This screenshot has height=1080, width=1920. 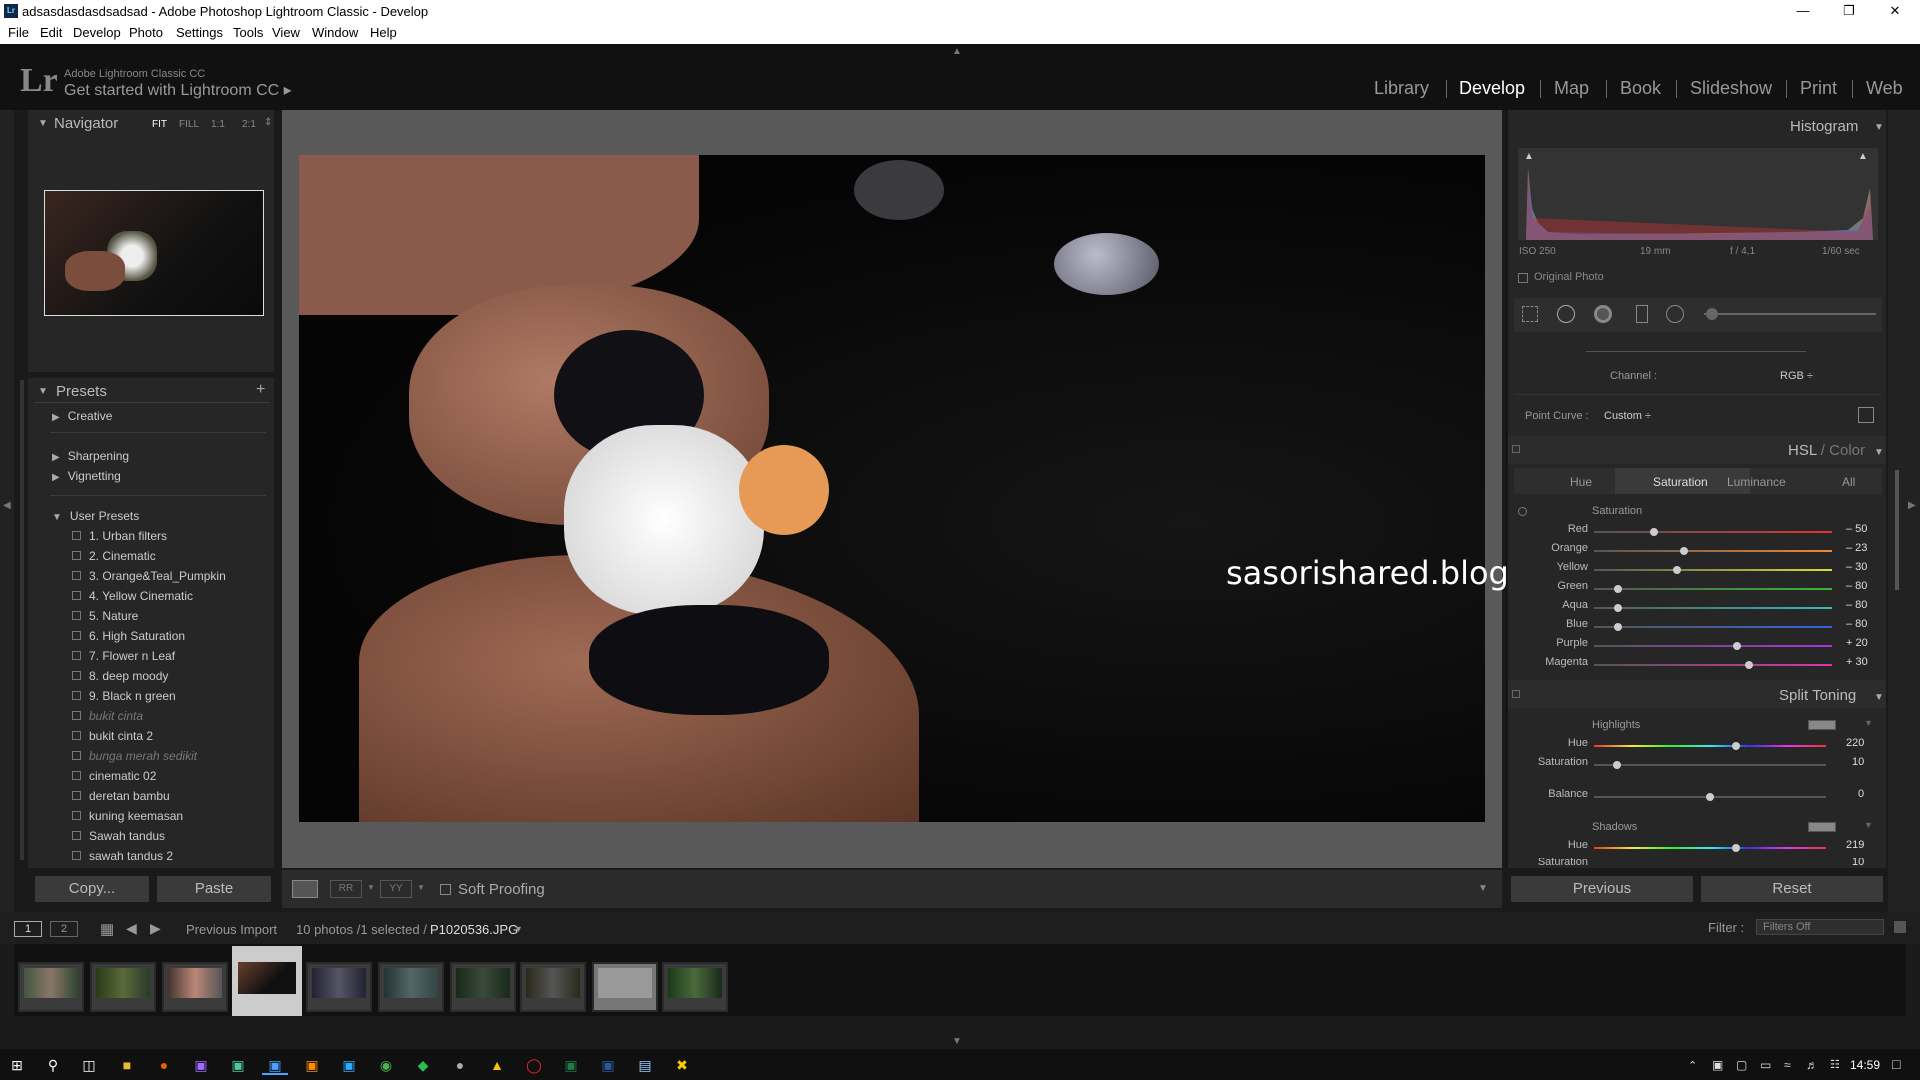 What do you see at coordinates (1680, 482) in the screenshot?
I see `tab-saturation: Saturation` at bounding box center [1680, 482].